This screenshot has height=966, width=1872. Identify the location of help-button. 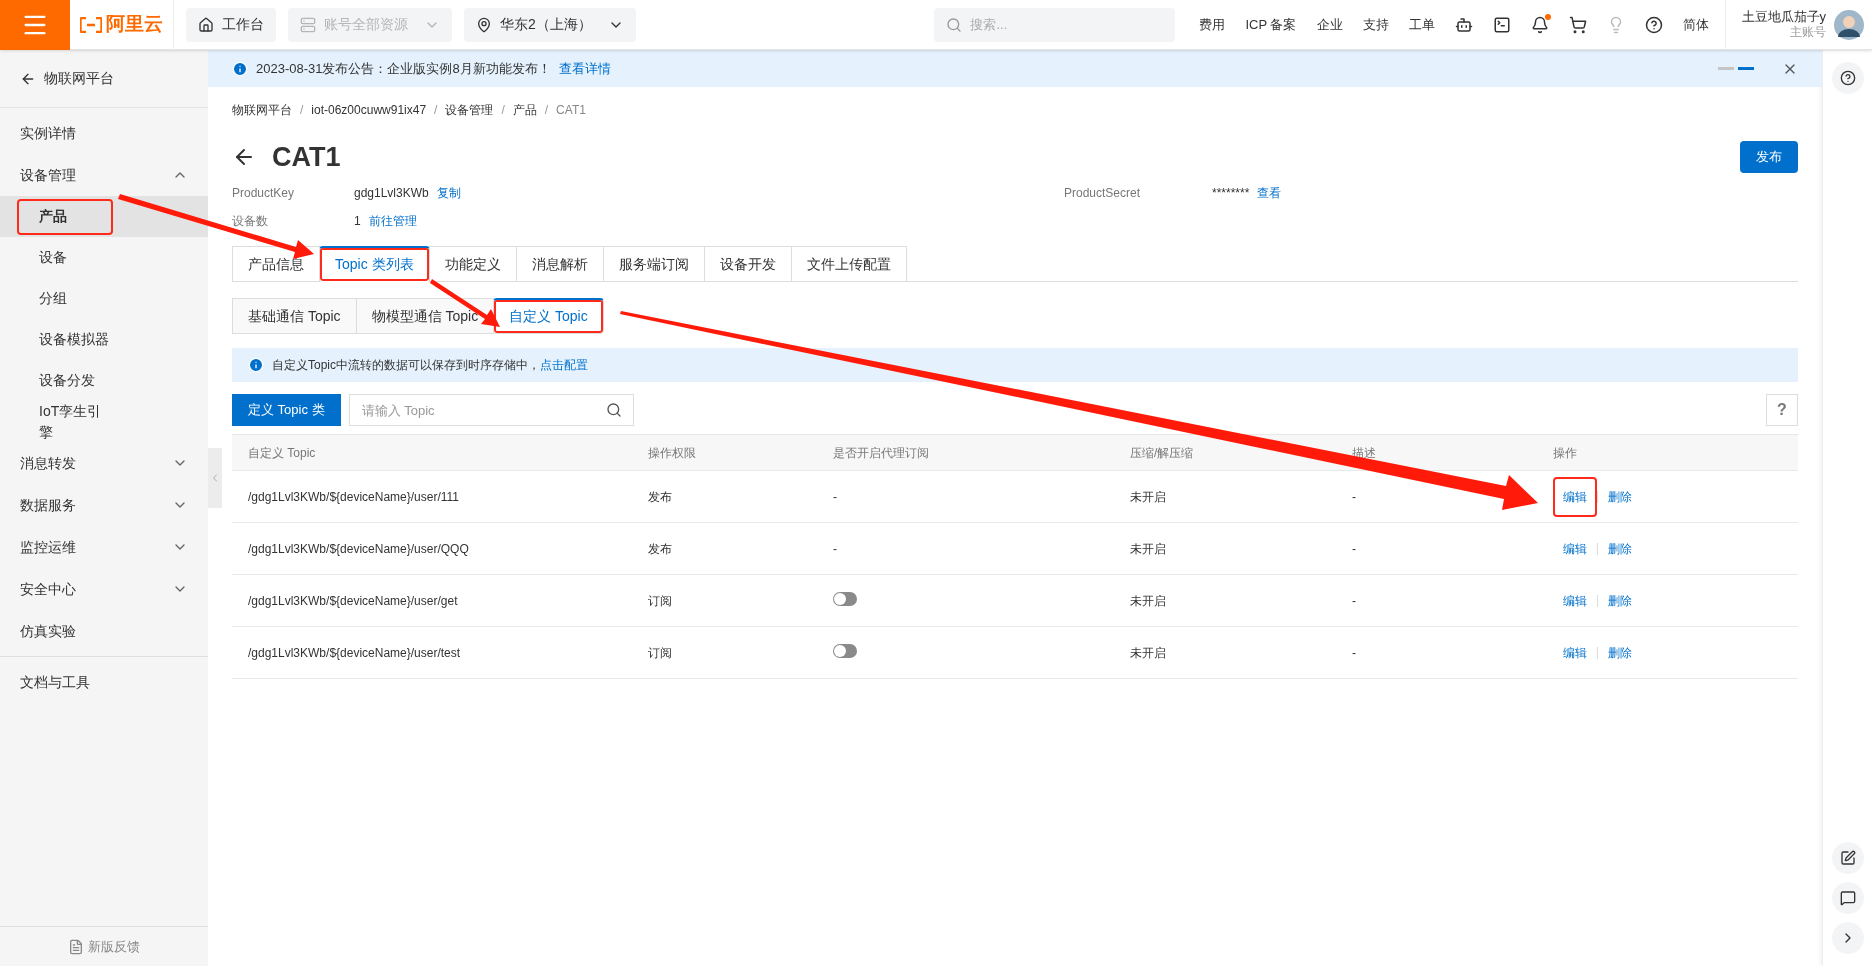
(1847, 78).